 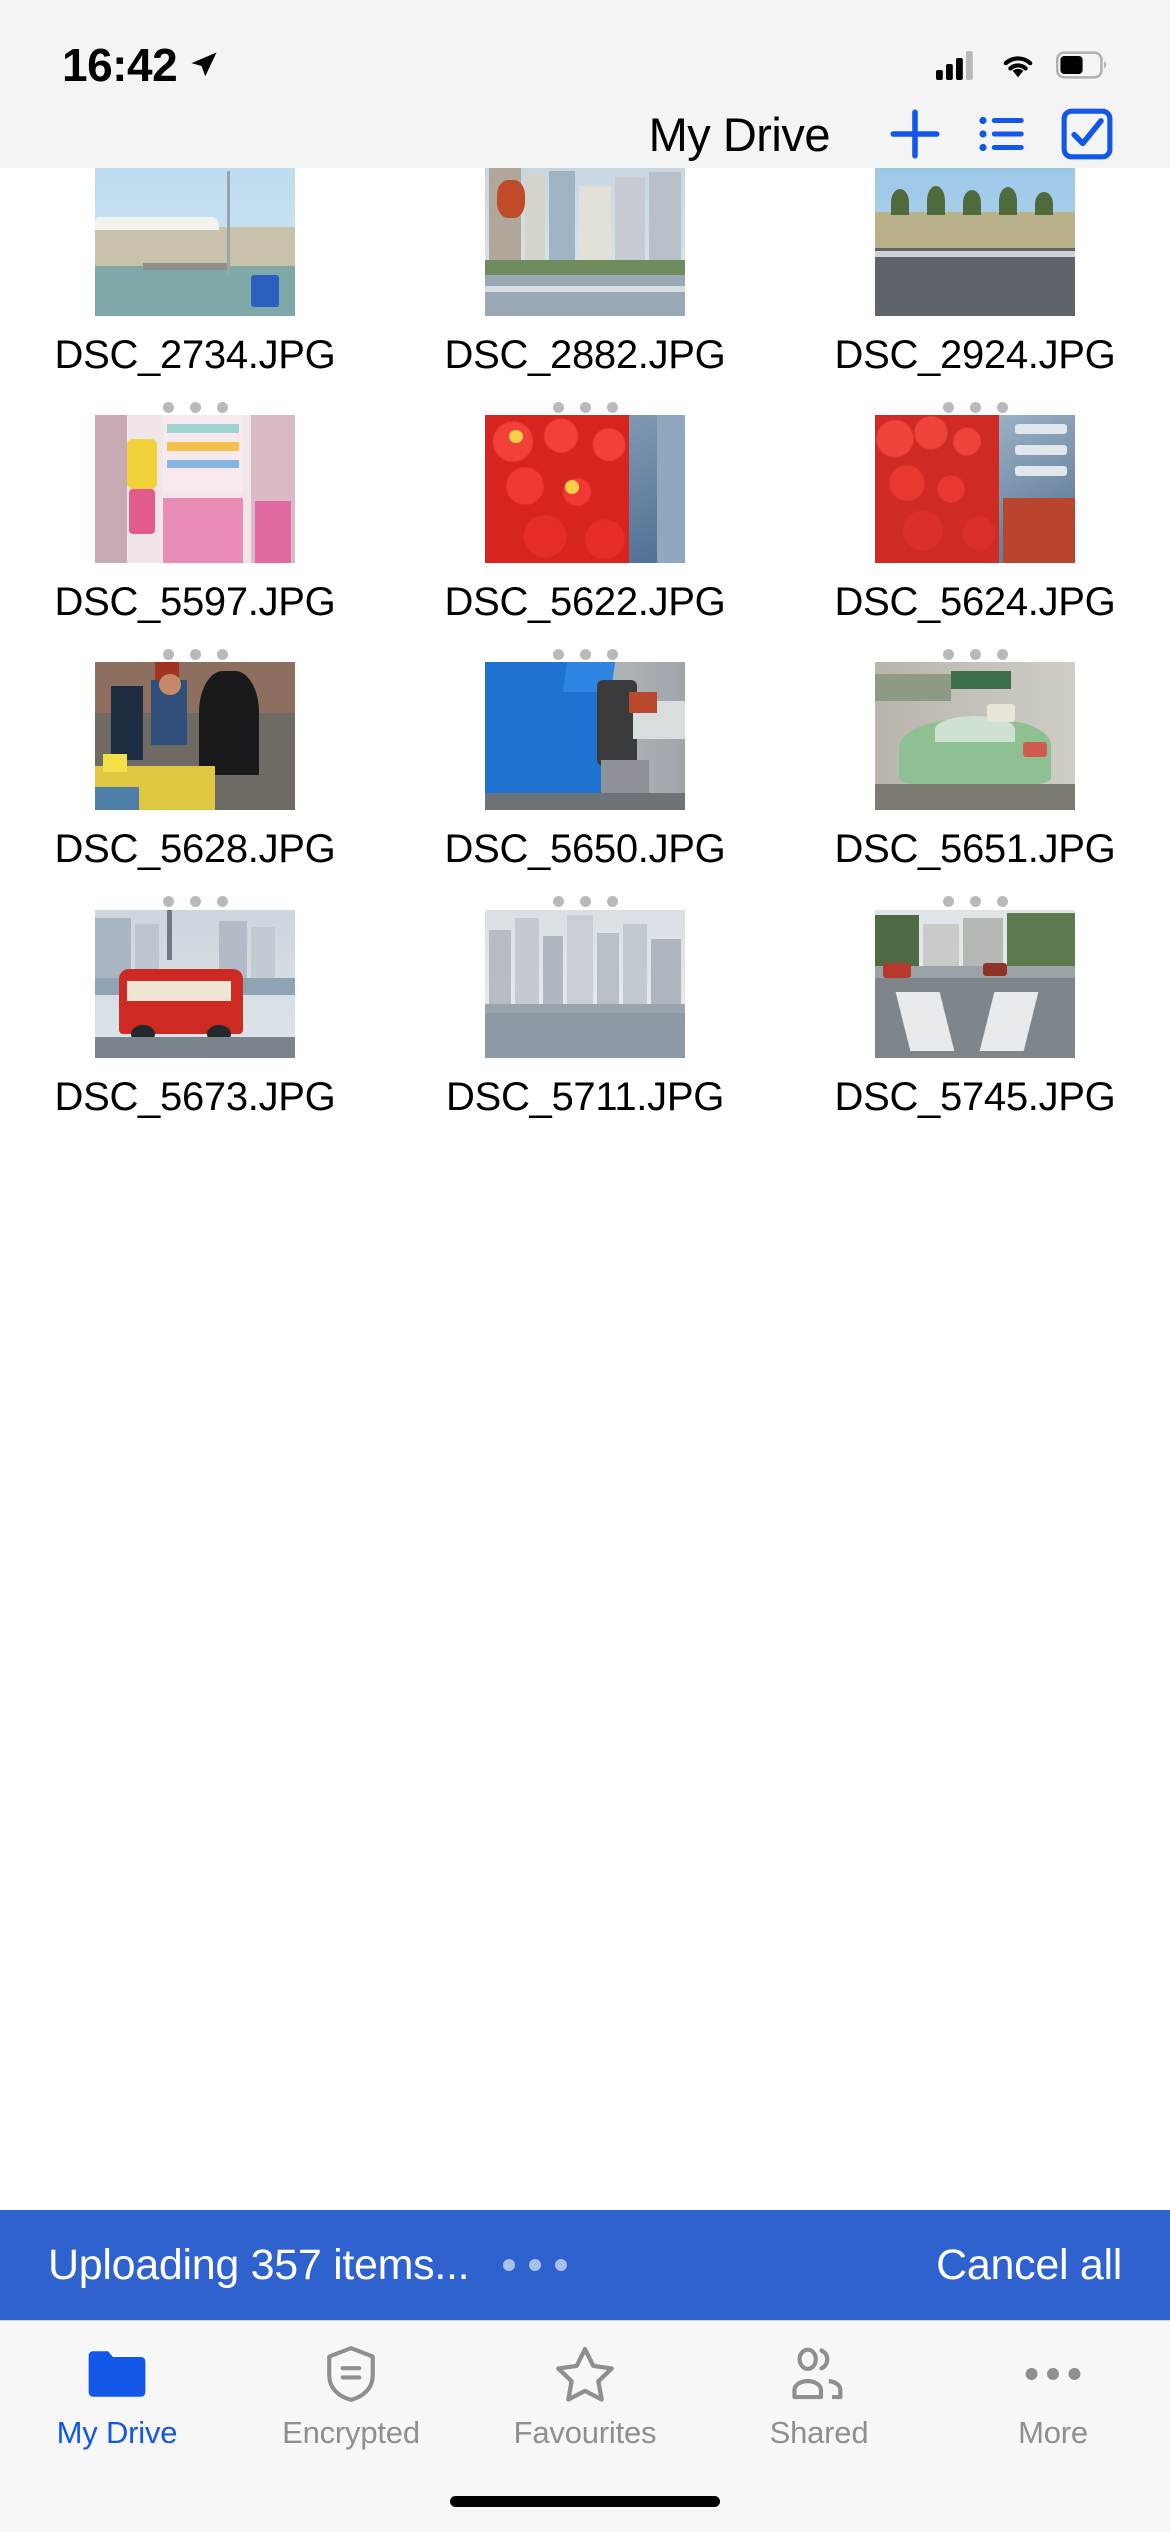 I want to click on add-button, so click(x=915, y=134).